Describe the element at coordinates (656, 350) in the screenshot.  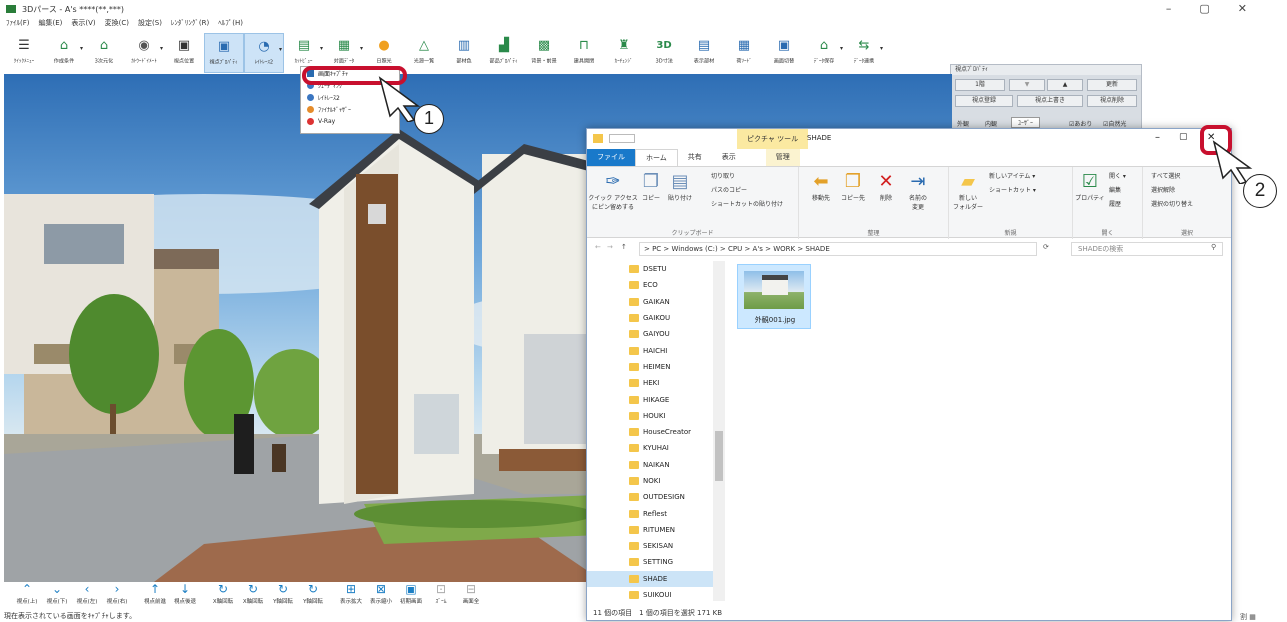
I see `folder-item: HAICHI` at that location.